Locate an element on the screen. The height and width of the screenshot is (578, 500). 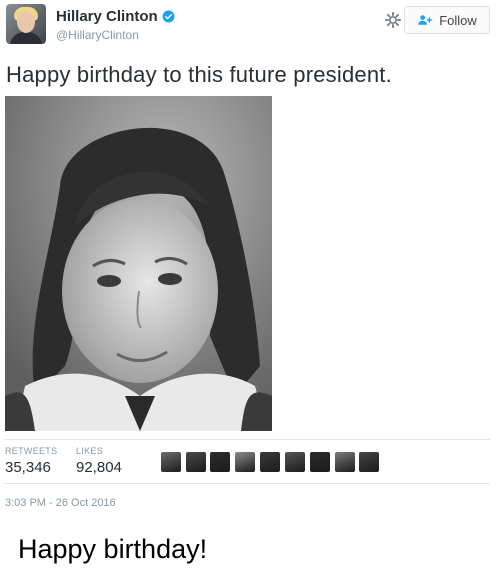
divider-top is located at coordinates (247, 439).